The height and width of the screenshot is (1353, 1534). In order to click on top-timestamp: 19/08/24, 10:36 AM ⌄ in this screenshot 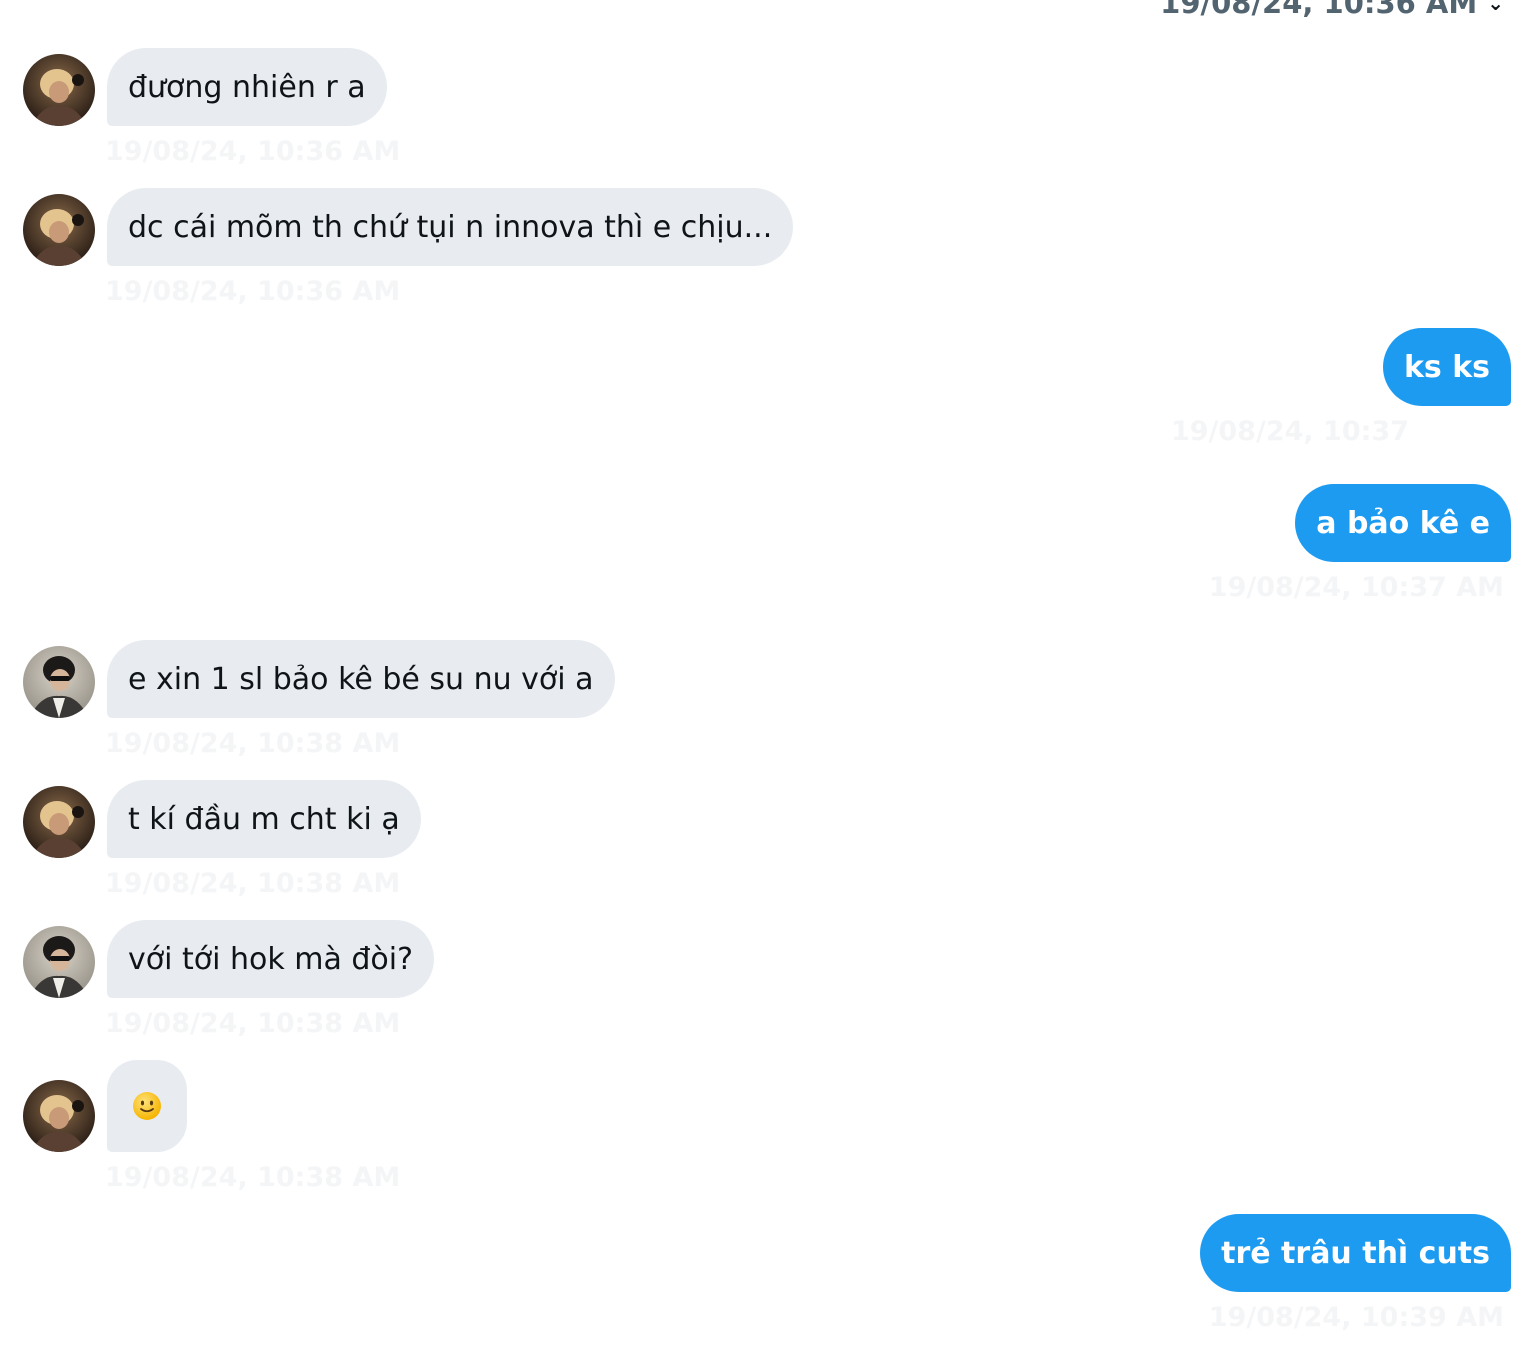, I will do `click(1332, 10)`.